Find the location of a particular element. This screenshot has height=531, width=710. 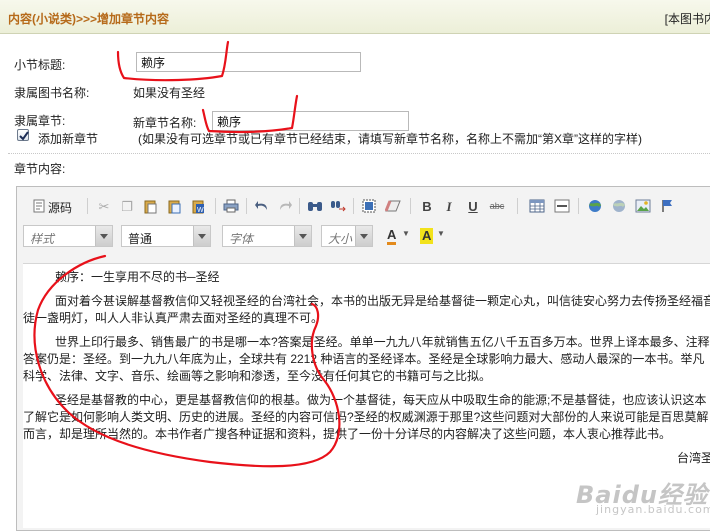

new-chapter-label: 新章节名称: is located at coordinates (165, 123).